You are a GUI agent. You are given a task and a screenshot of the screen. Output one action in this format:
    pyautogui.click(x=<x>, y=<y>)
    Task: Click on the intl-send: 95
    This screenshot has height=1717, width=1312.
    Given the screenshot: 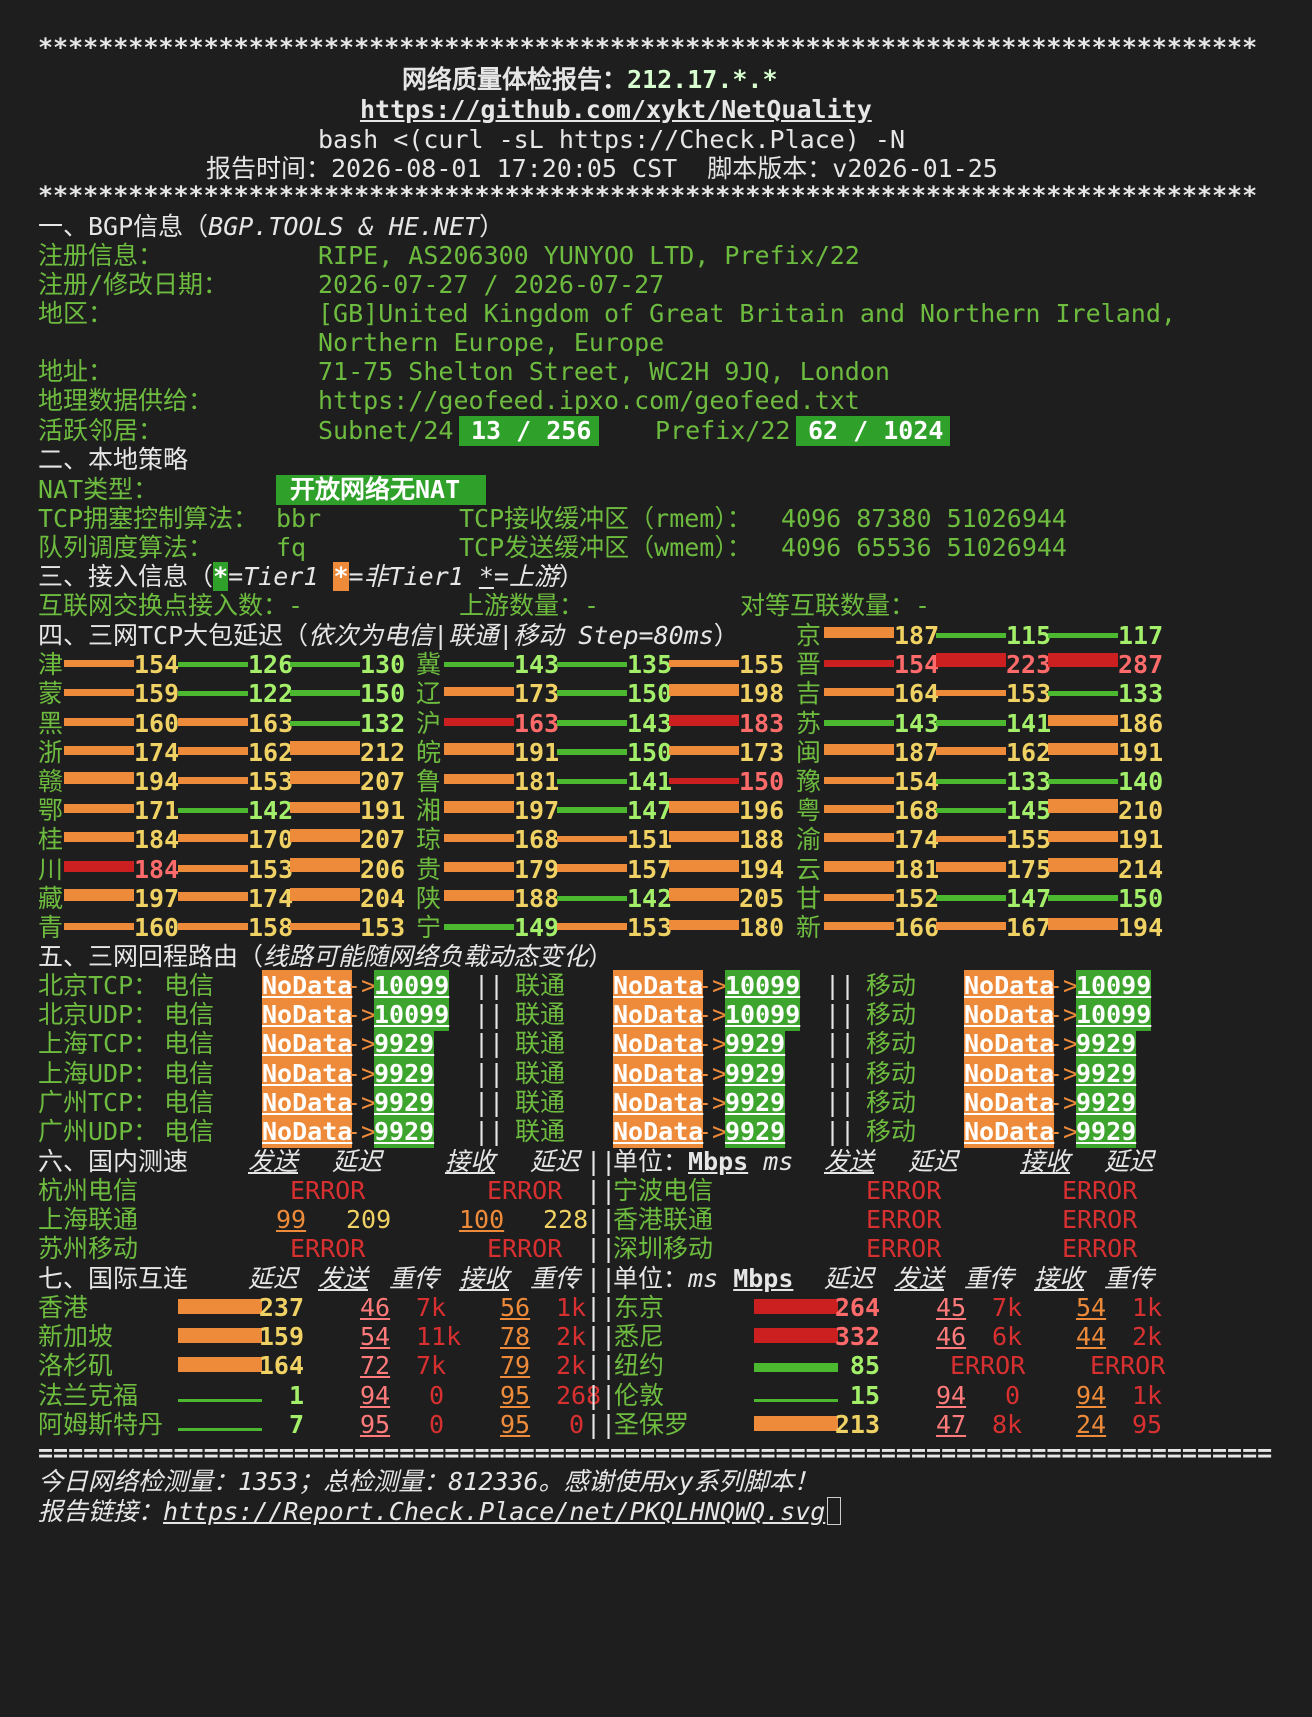 What is the action you would take?
    pyautogui.click(x=375, y=1424)
    